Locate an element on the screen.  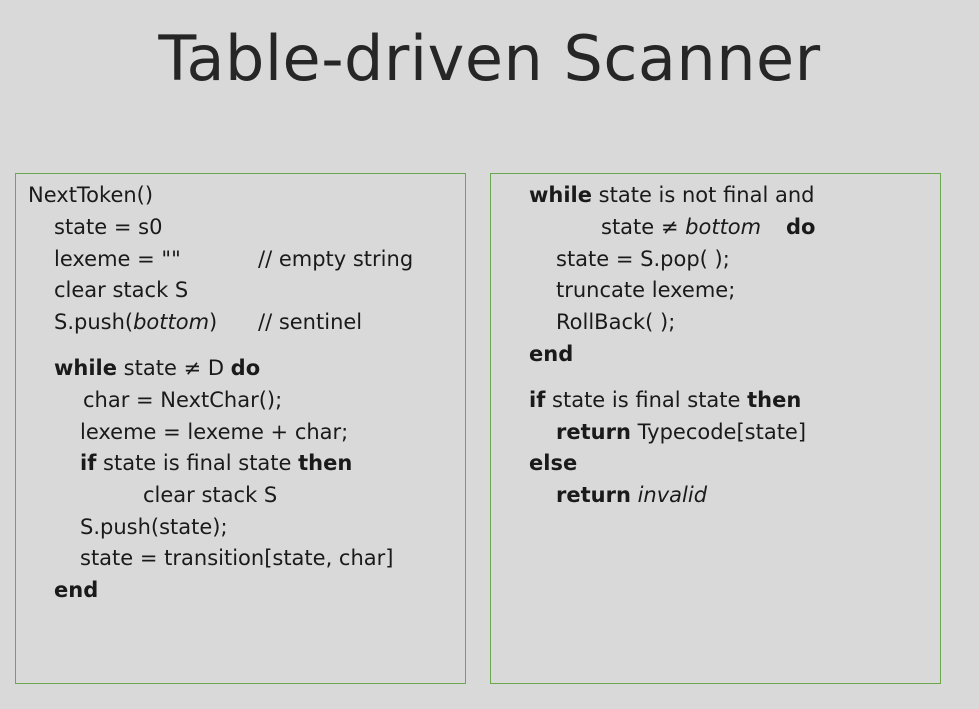
code-line: return invalid is located at coordinates (631, 495).